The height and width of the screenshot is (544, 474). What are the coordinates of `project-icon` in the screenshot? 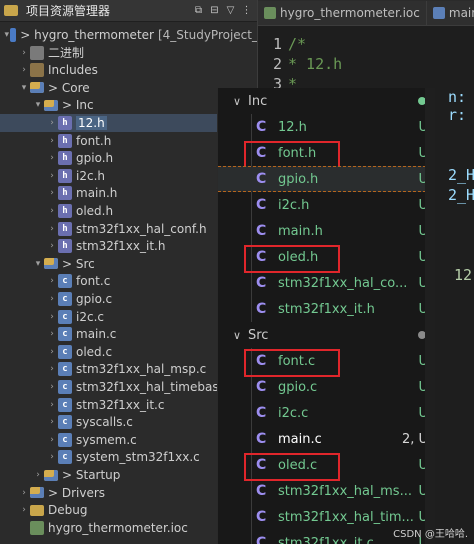 It's located at (13, 35).